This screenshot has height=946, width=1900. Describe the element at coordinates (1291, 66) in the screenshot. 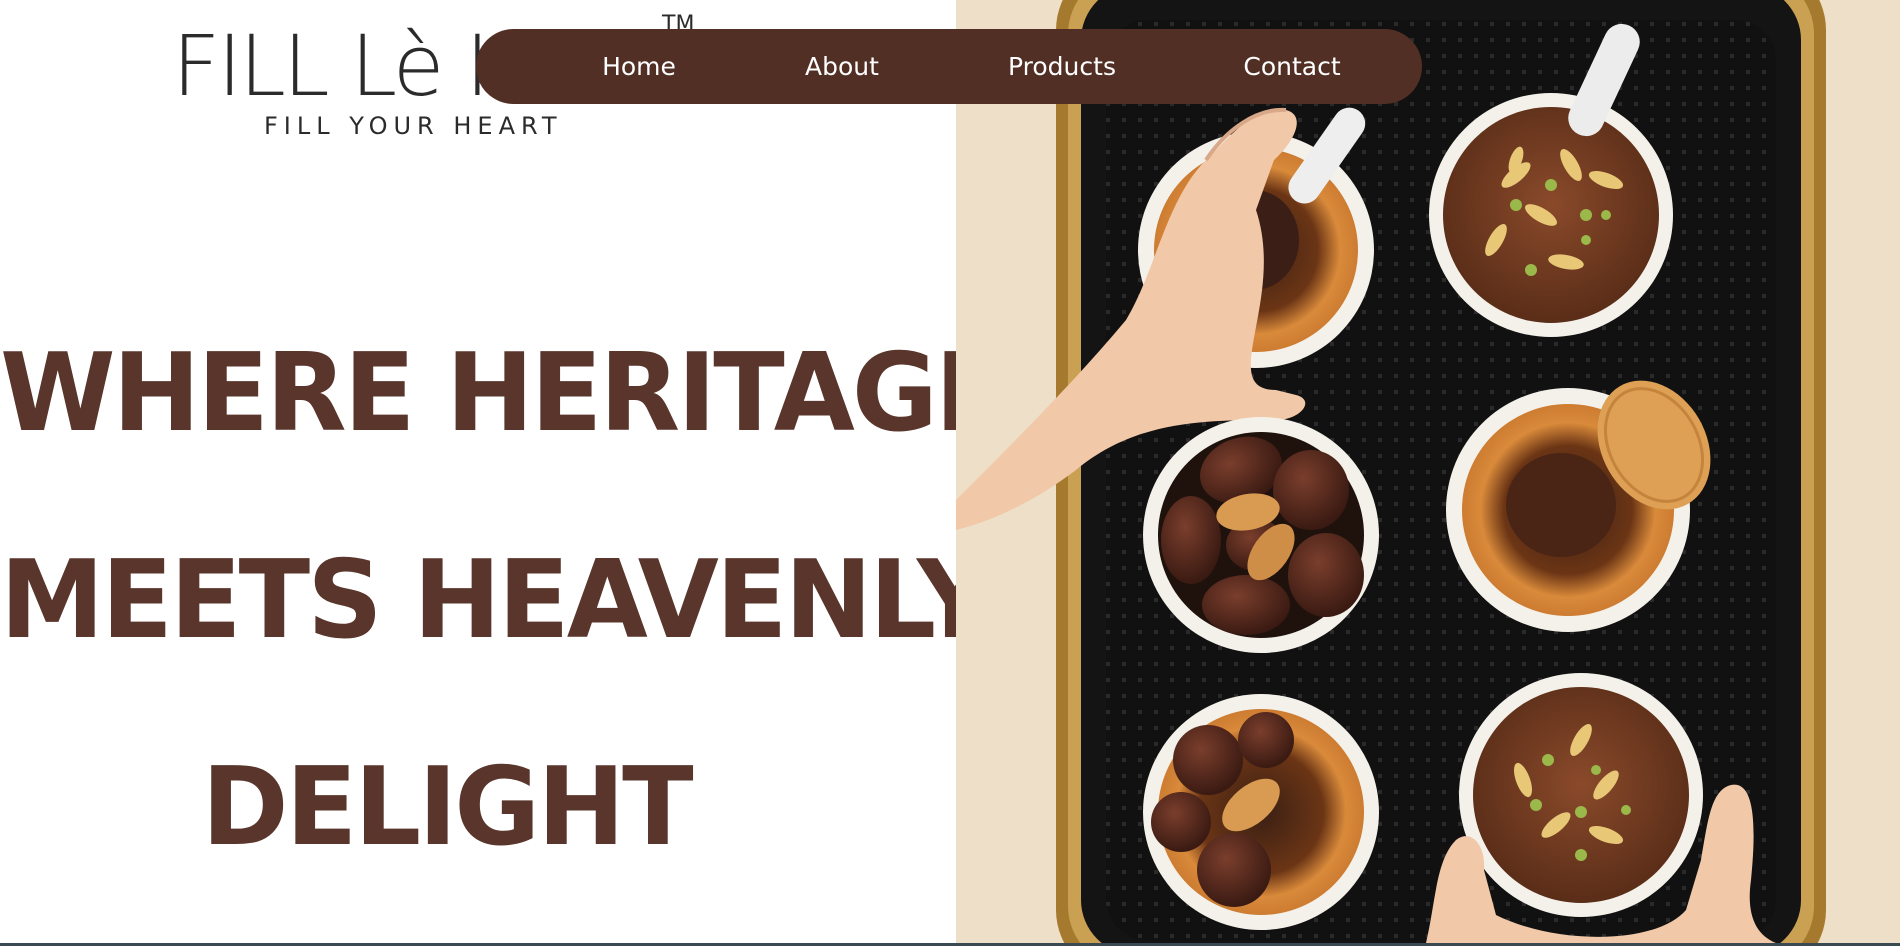

I see `nav-contact-link: Contact` at that location.